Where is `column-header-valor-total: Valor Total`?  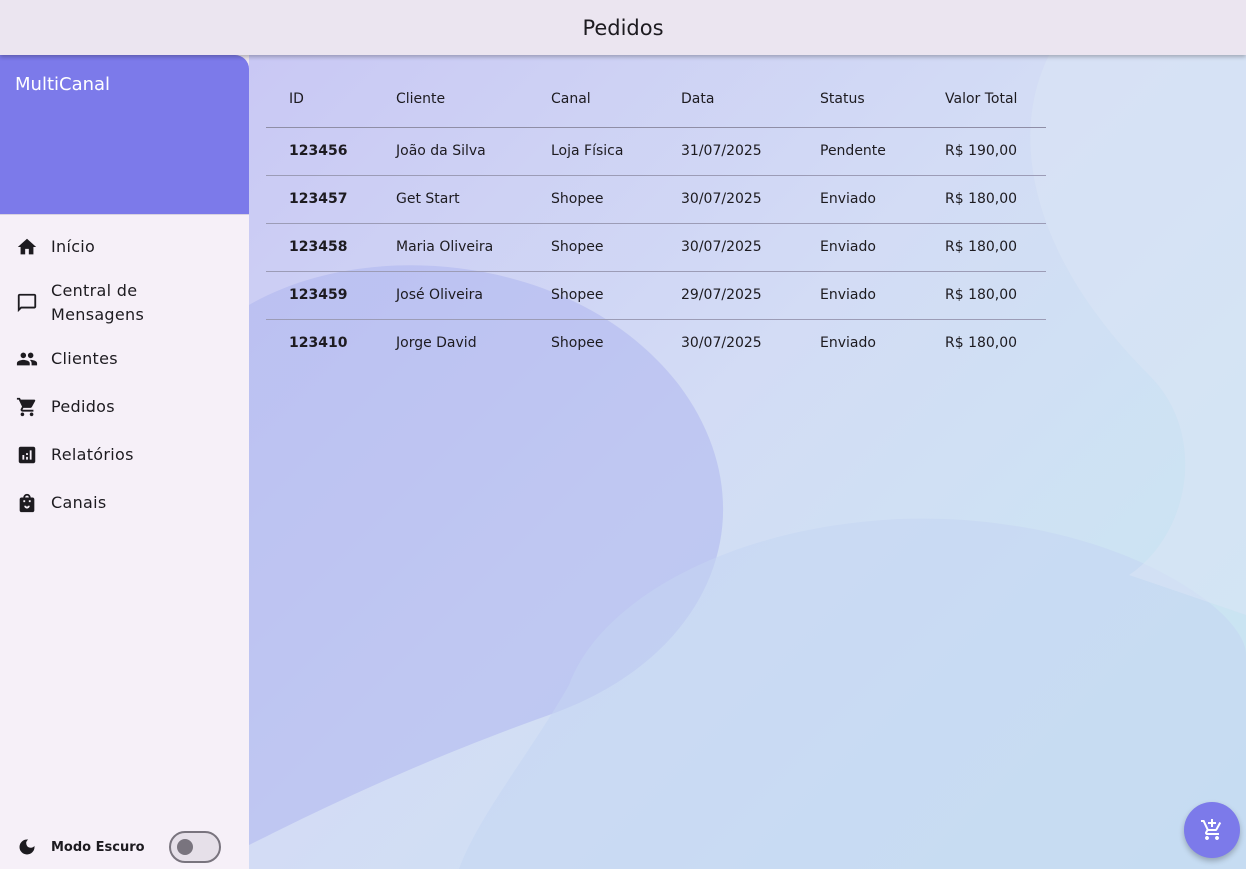 column-header-valor-total: Valor Total is located at coordinates (984, 99).